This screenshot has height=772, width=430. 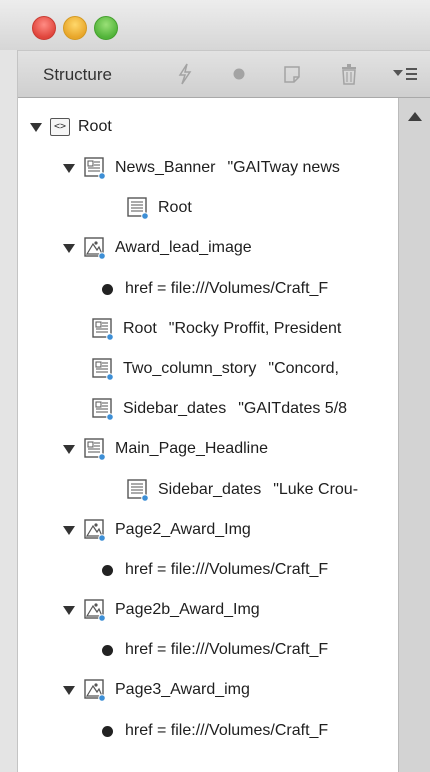 I want to click on tree-row: Award_lead_image, so click(x=163, y=248).